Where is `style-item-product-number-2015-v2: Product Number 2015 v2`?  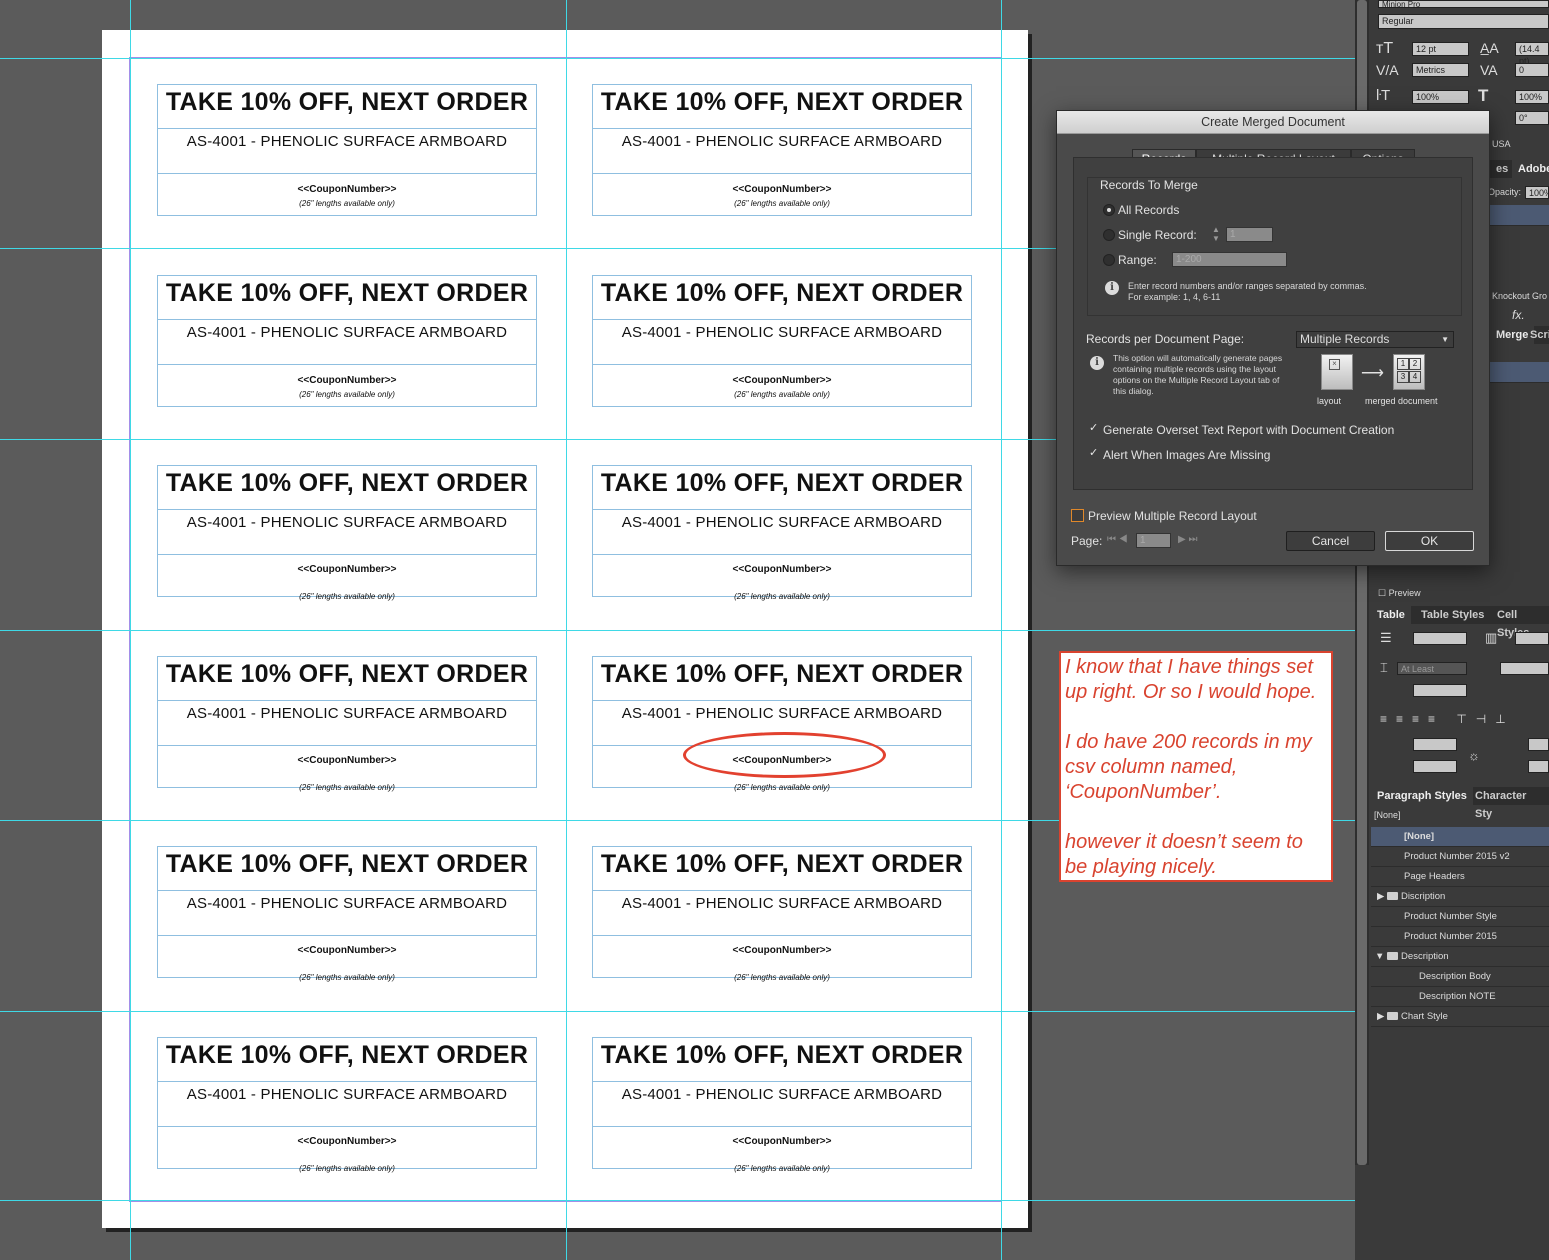 style-item-product-number-2015-v2: Product Number 2015 v2 is located at coordinates (1460, 857).